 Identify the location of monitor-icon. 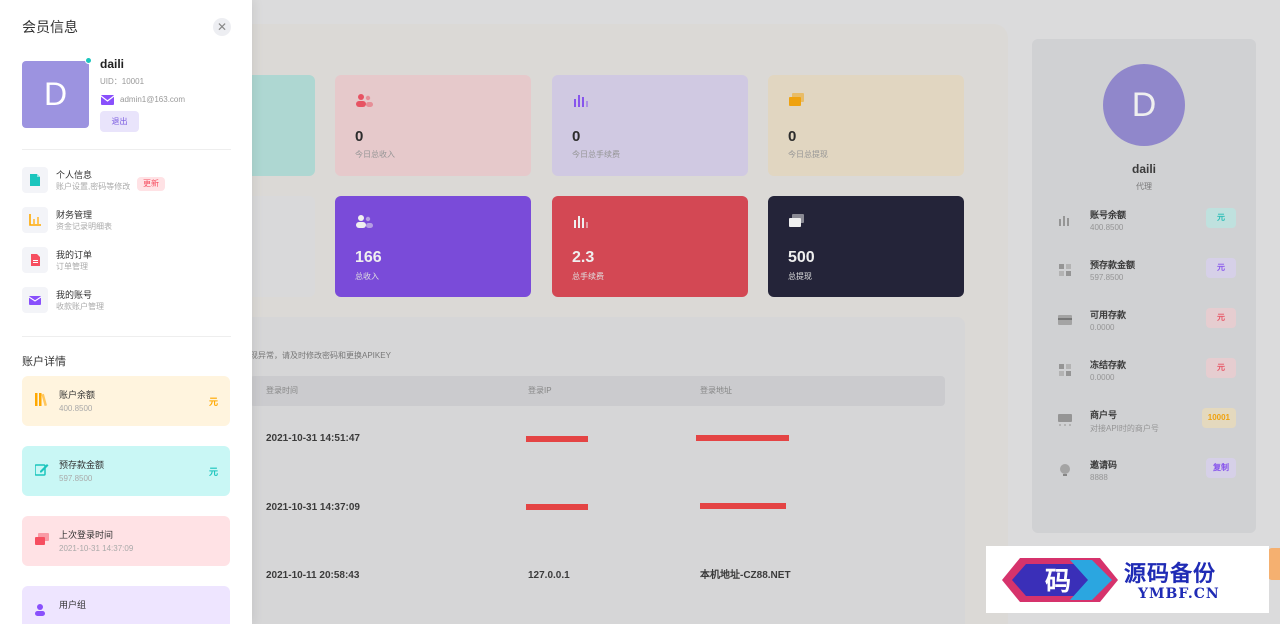
(42, 539).